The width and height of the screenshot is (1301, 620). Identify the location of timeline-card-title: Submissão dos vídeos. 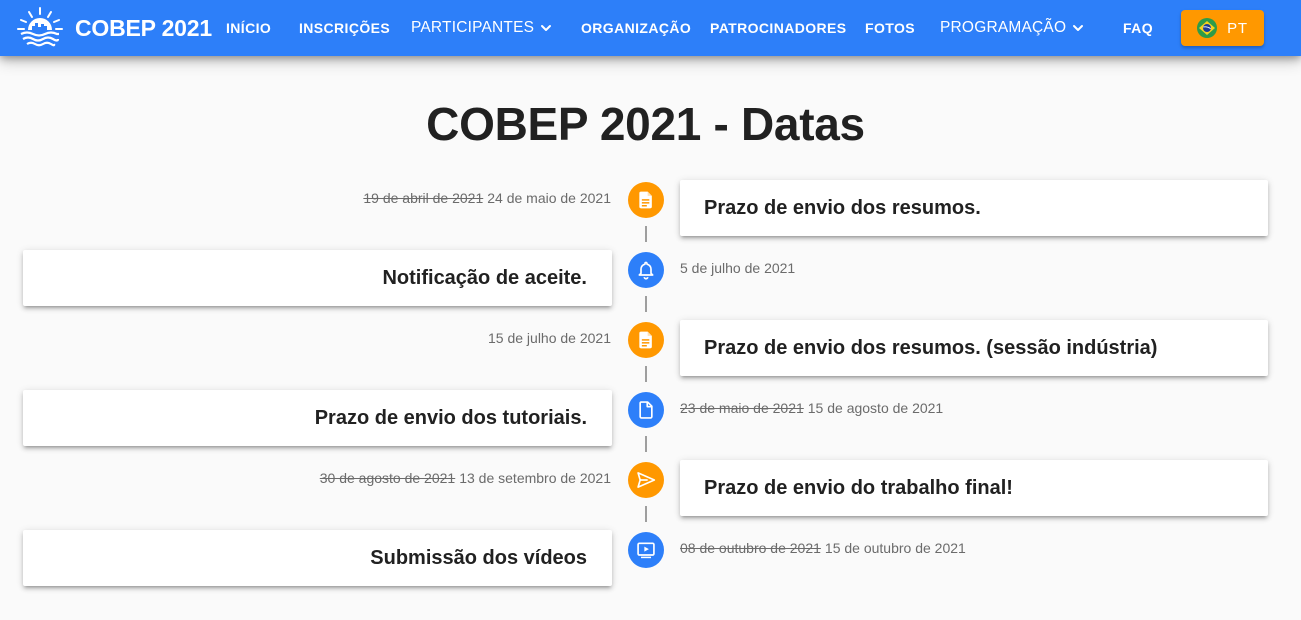
(478, 557).